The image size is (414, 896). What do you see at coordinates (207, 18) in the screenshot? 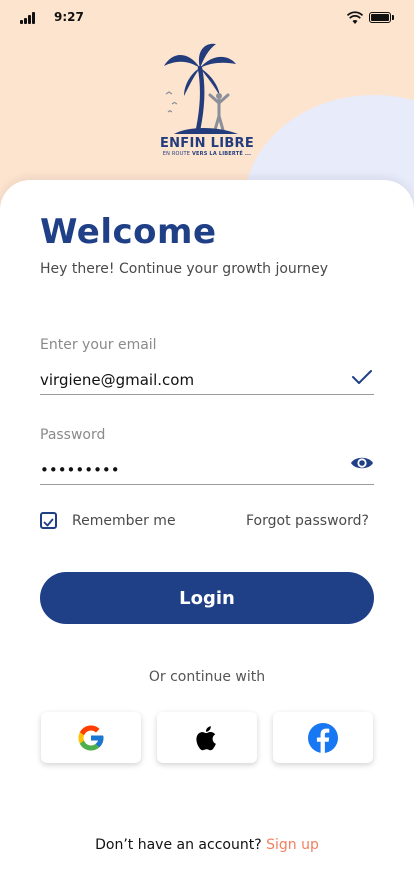
I see `status-bar: 9:27` at bounding box center [207, 18].